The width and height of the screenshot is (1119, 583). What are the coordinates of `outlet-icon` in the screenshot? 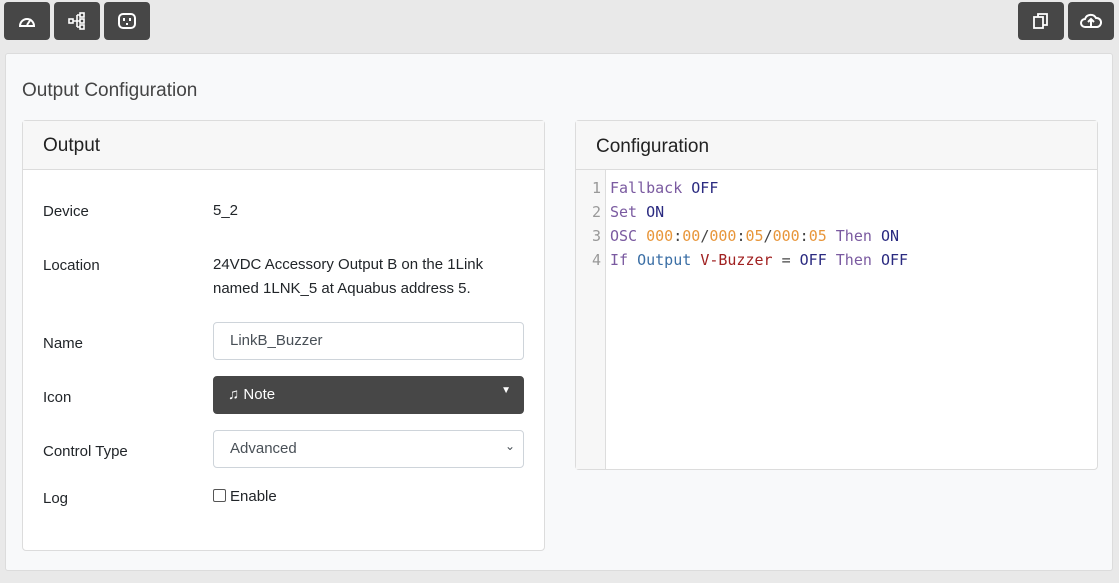 It's located at (127, 21).